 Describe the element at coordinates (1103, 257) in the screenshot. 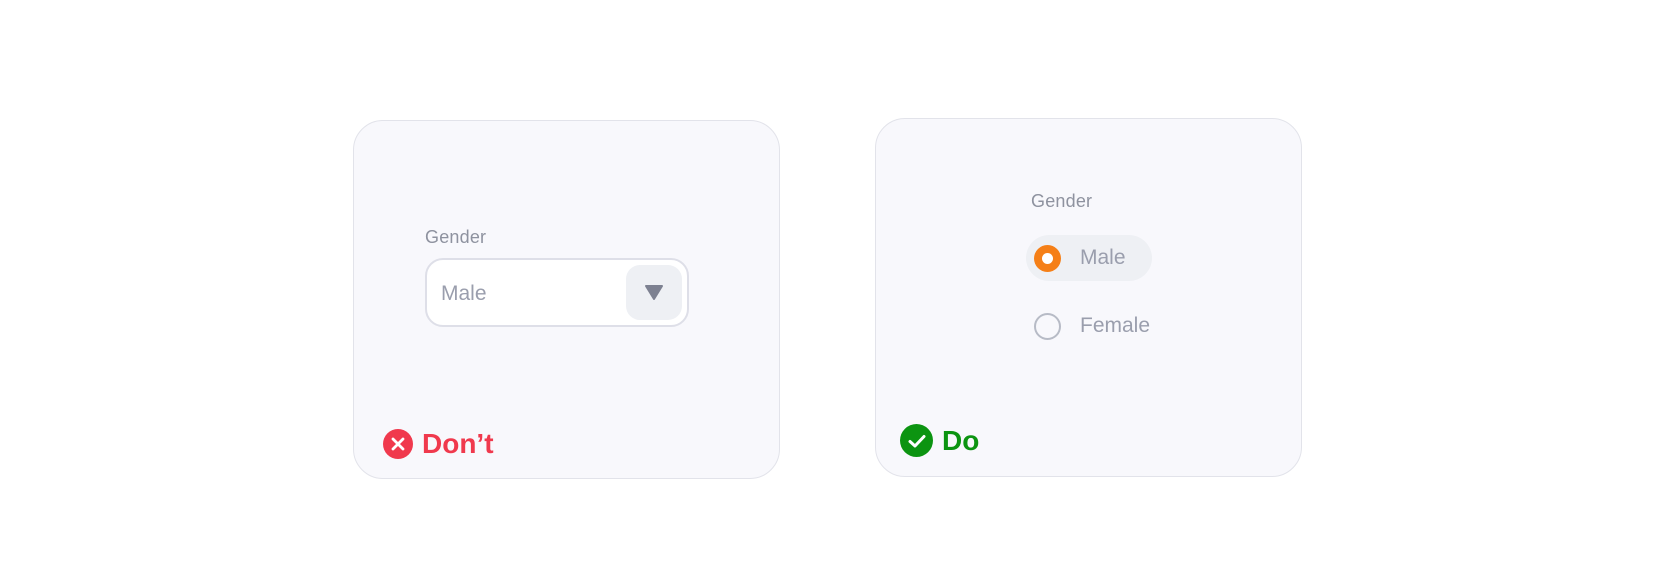

I see `radio-label: Male` at that location.